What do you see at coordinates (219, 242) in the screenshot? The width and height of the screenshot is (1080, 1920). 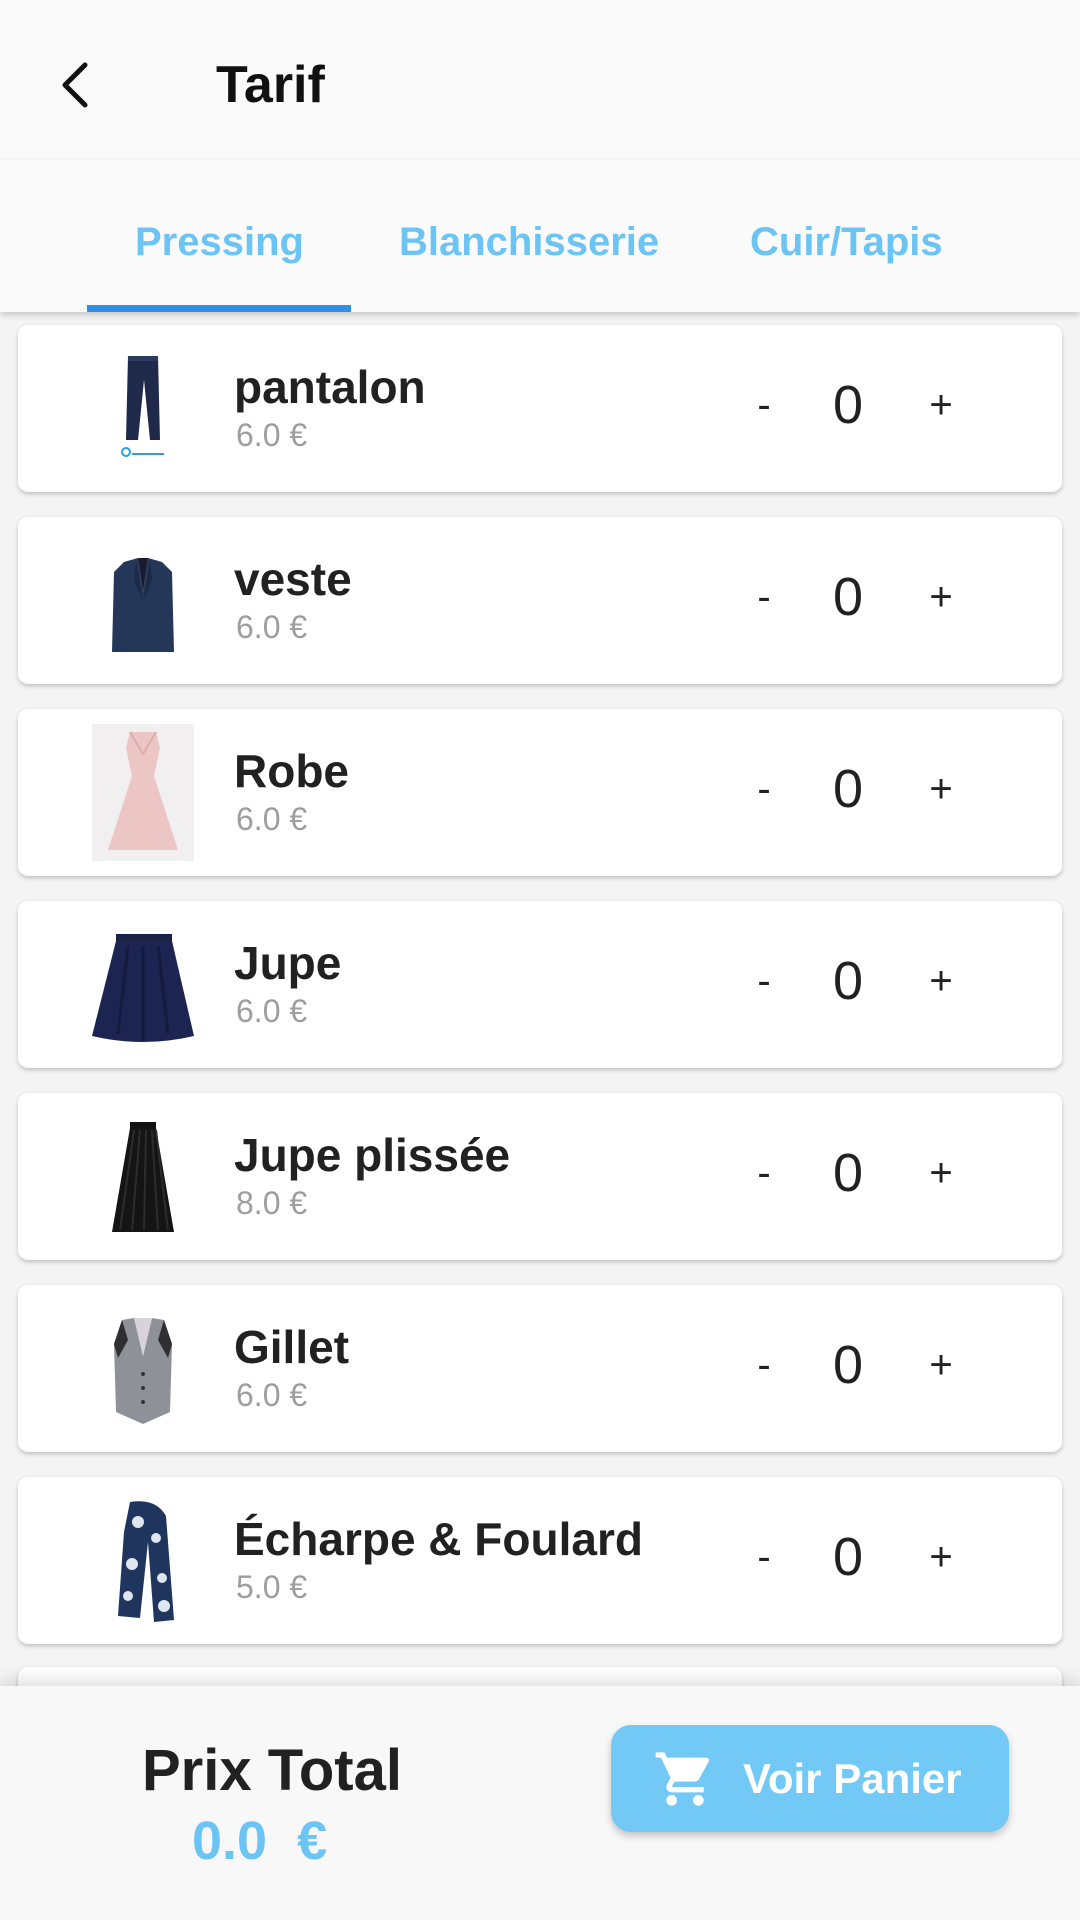 I see `tab-pressing: Pressing` at bounding box center [219, 242].